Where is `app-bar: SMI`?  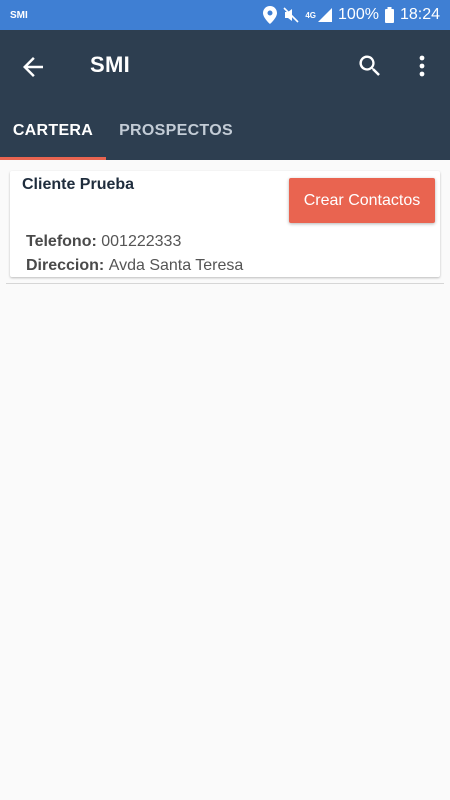
app-bar: SMI is located at coordinates (225, 66).